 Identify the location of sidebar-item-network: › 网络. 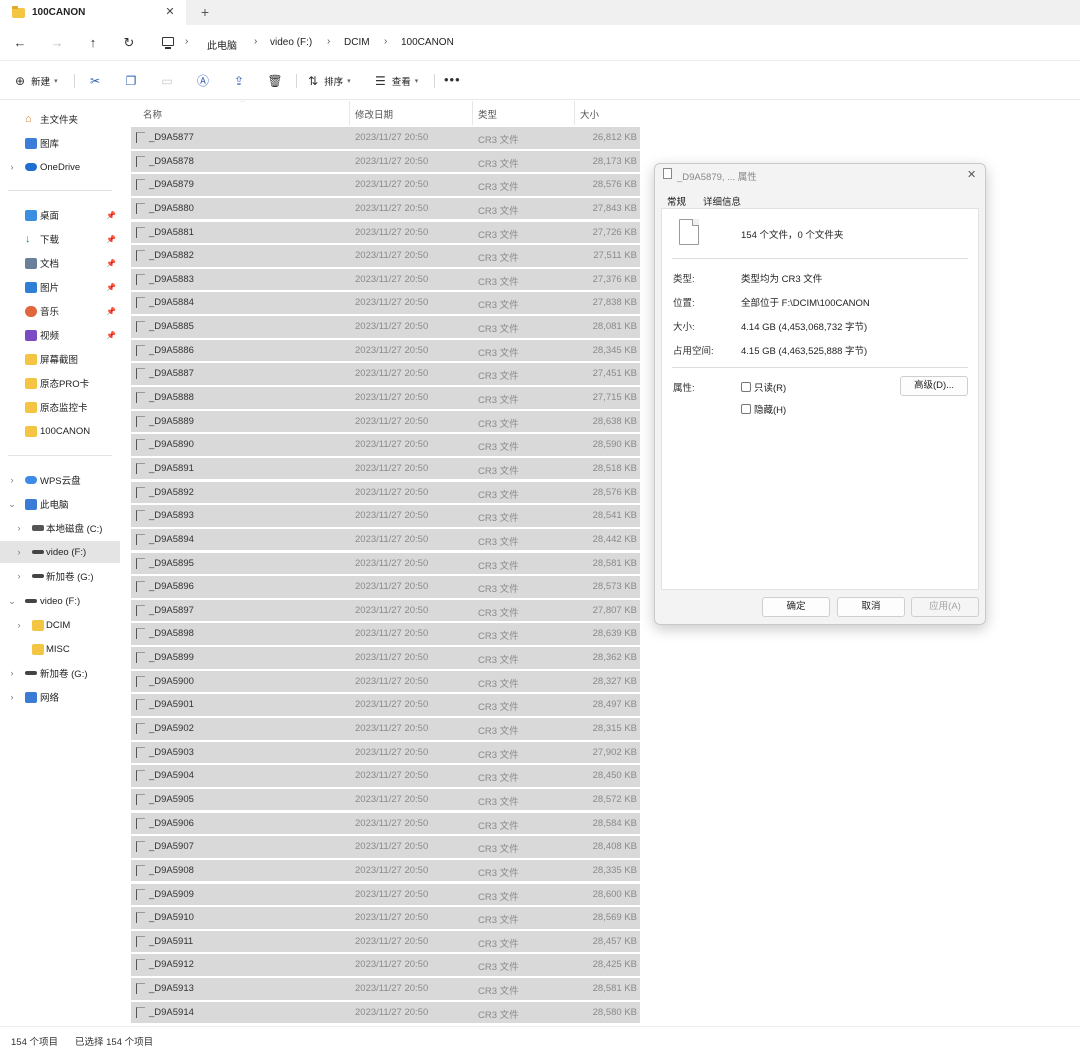
(60, 697).